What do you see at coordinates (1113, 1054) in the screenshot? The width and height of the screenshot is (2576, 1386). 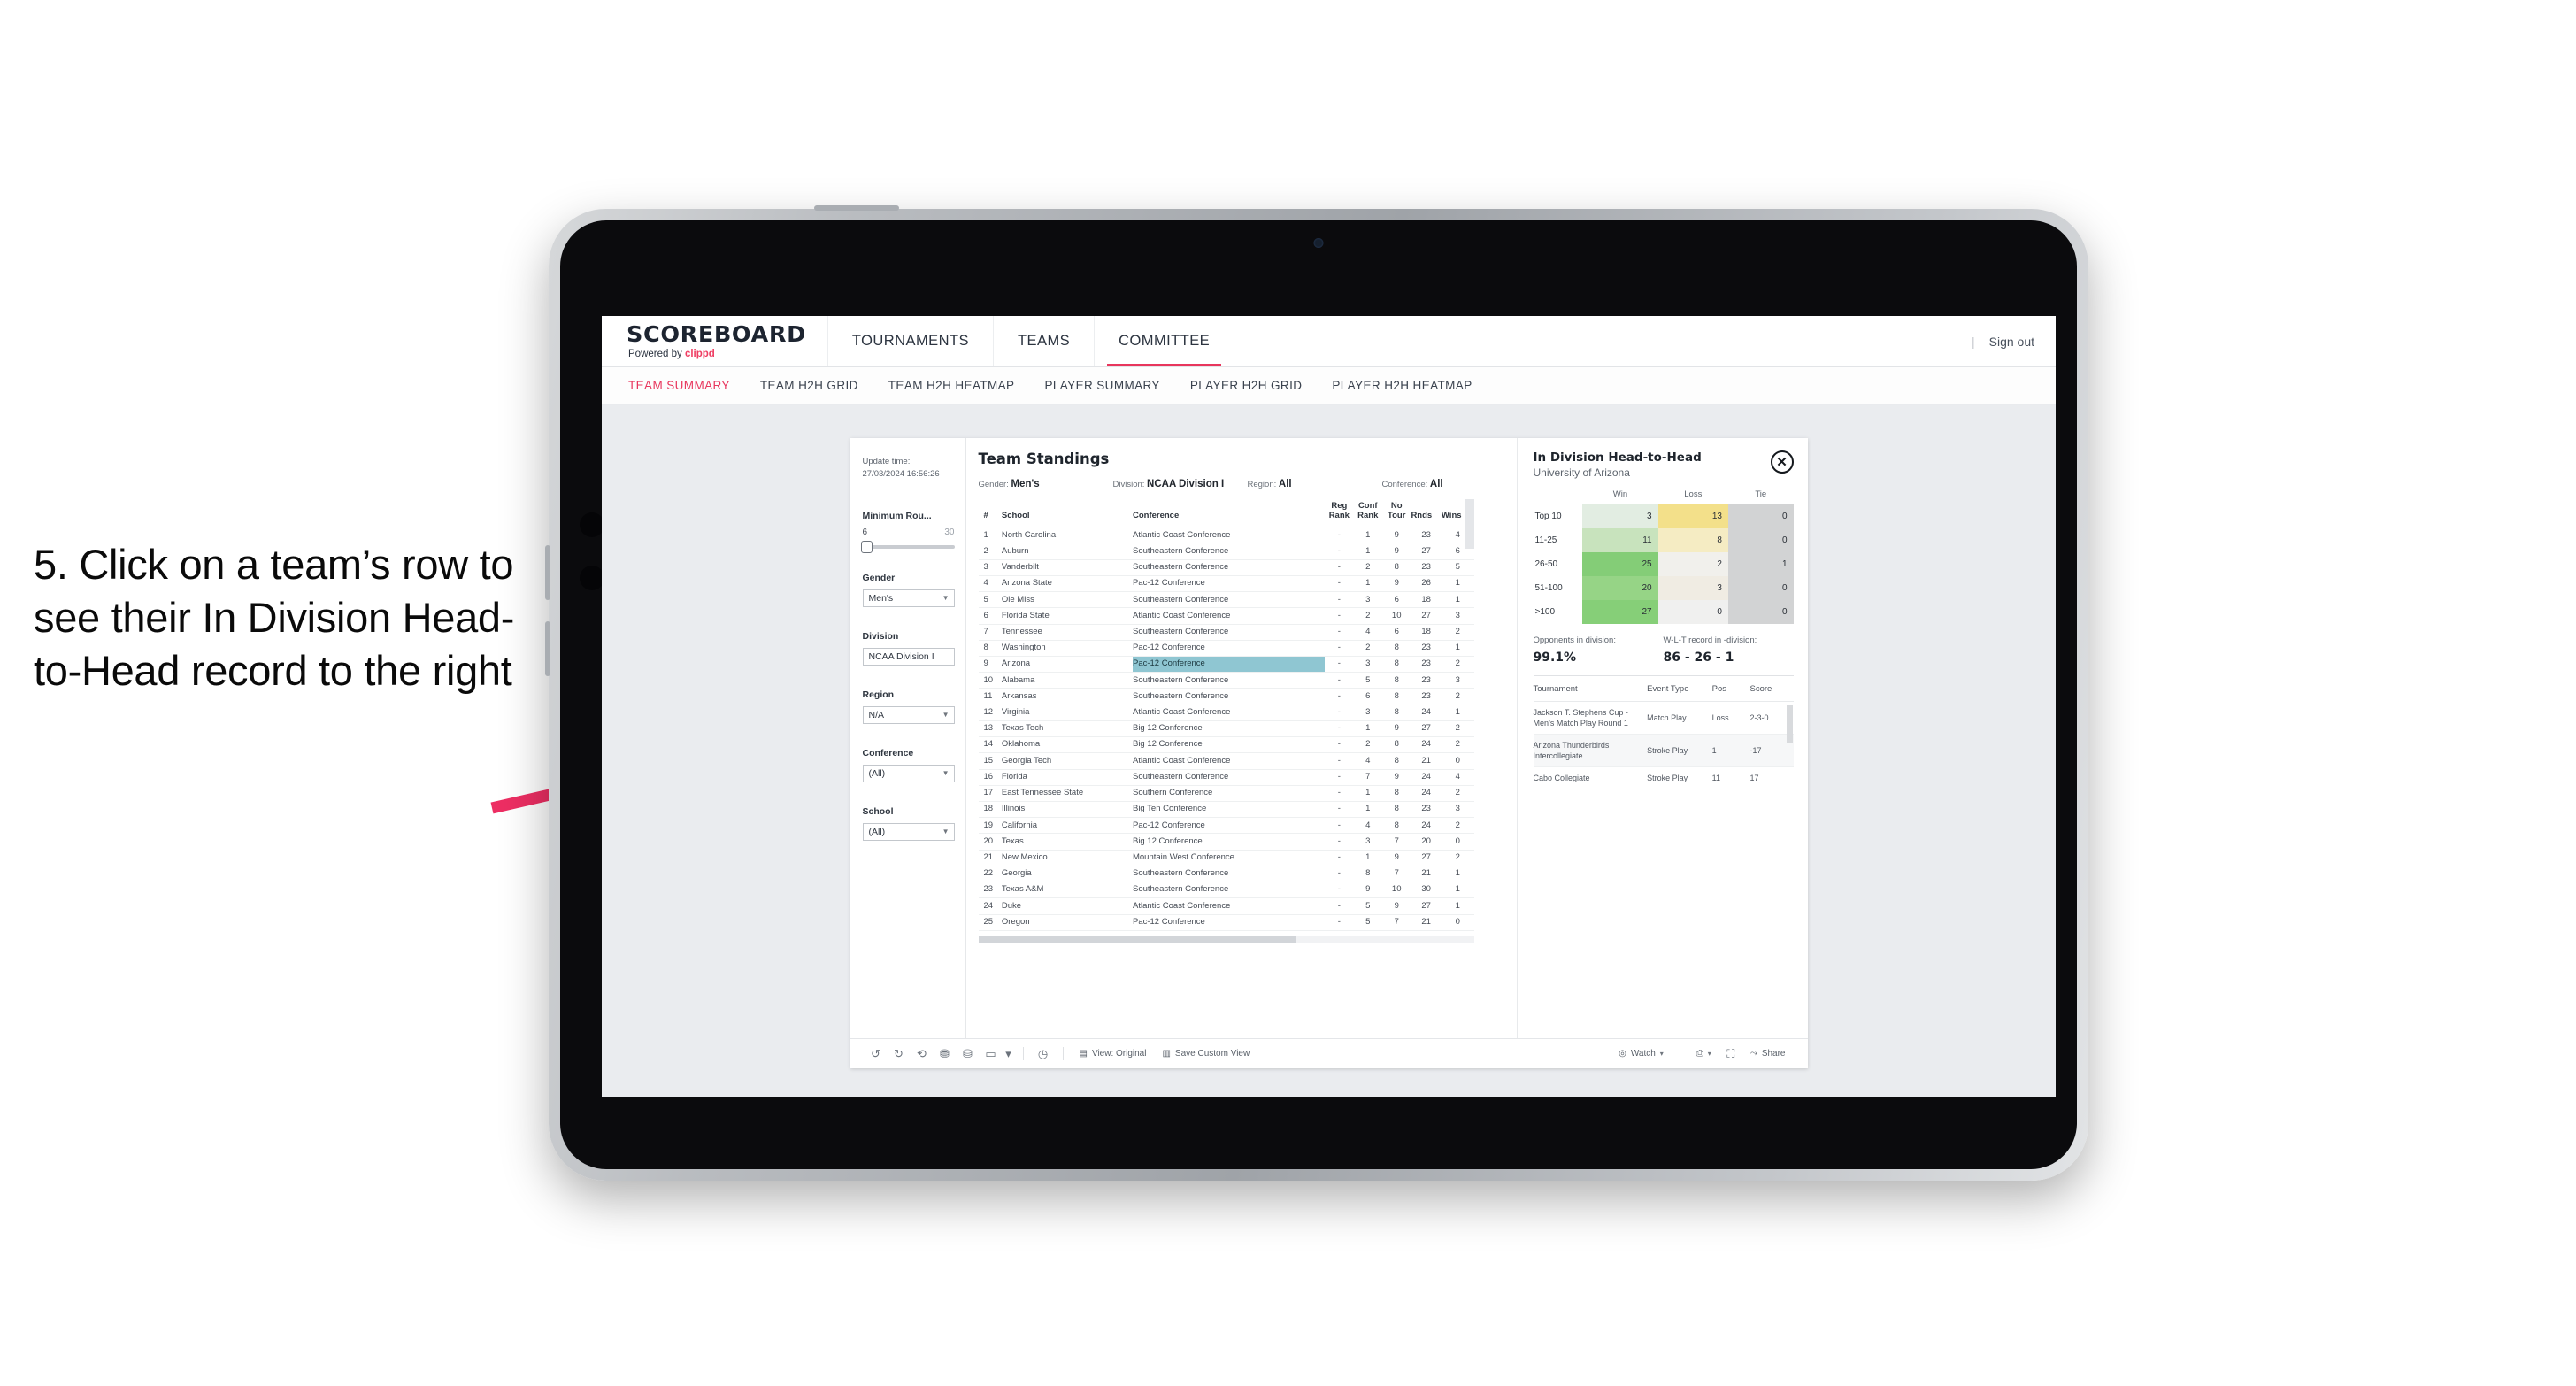 I see `view-original-button: ▤ View: Original` at bounding box center [1113, 1054].